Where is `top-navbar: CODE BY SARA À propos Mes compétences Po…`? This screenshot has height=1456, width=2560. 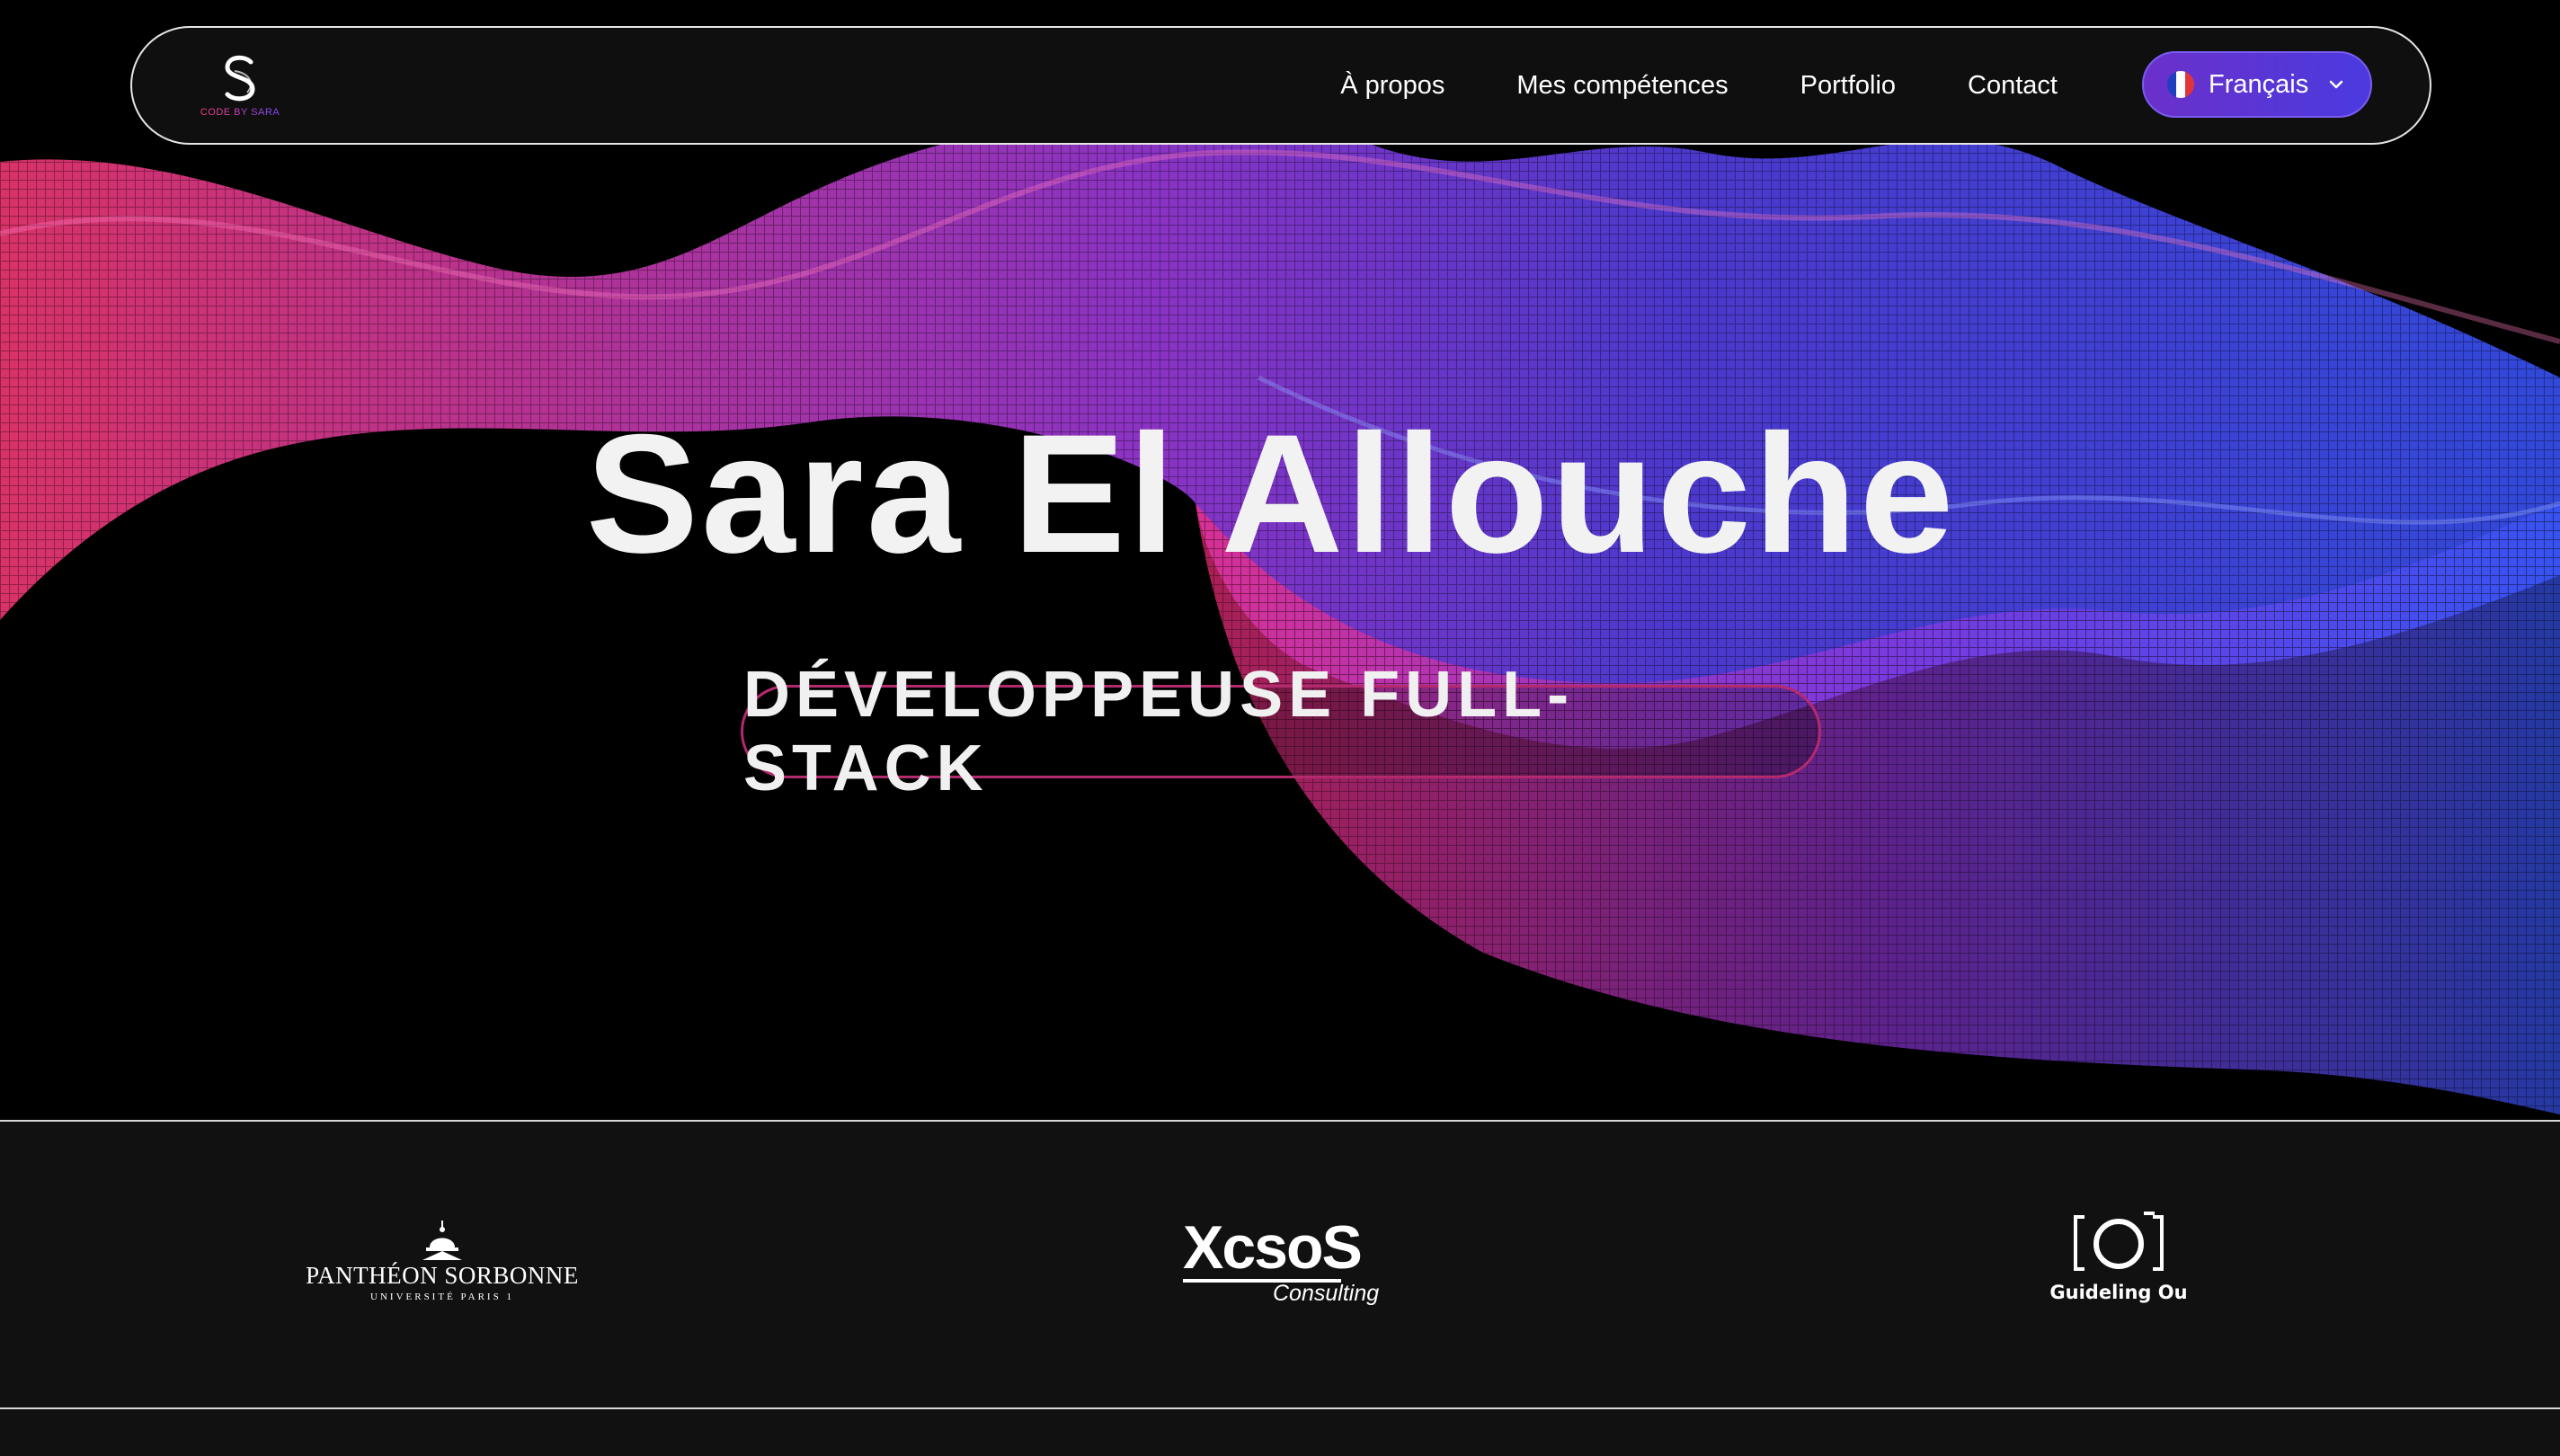
top-navbar: CODE BY SARA À propos Mes compétences Po… is located at coordinates (1280, 86).